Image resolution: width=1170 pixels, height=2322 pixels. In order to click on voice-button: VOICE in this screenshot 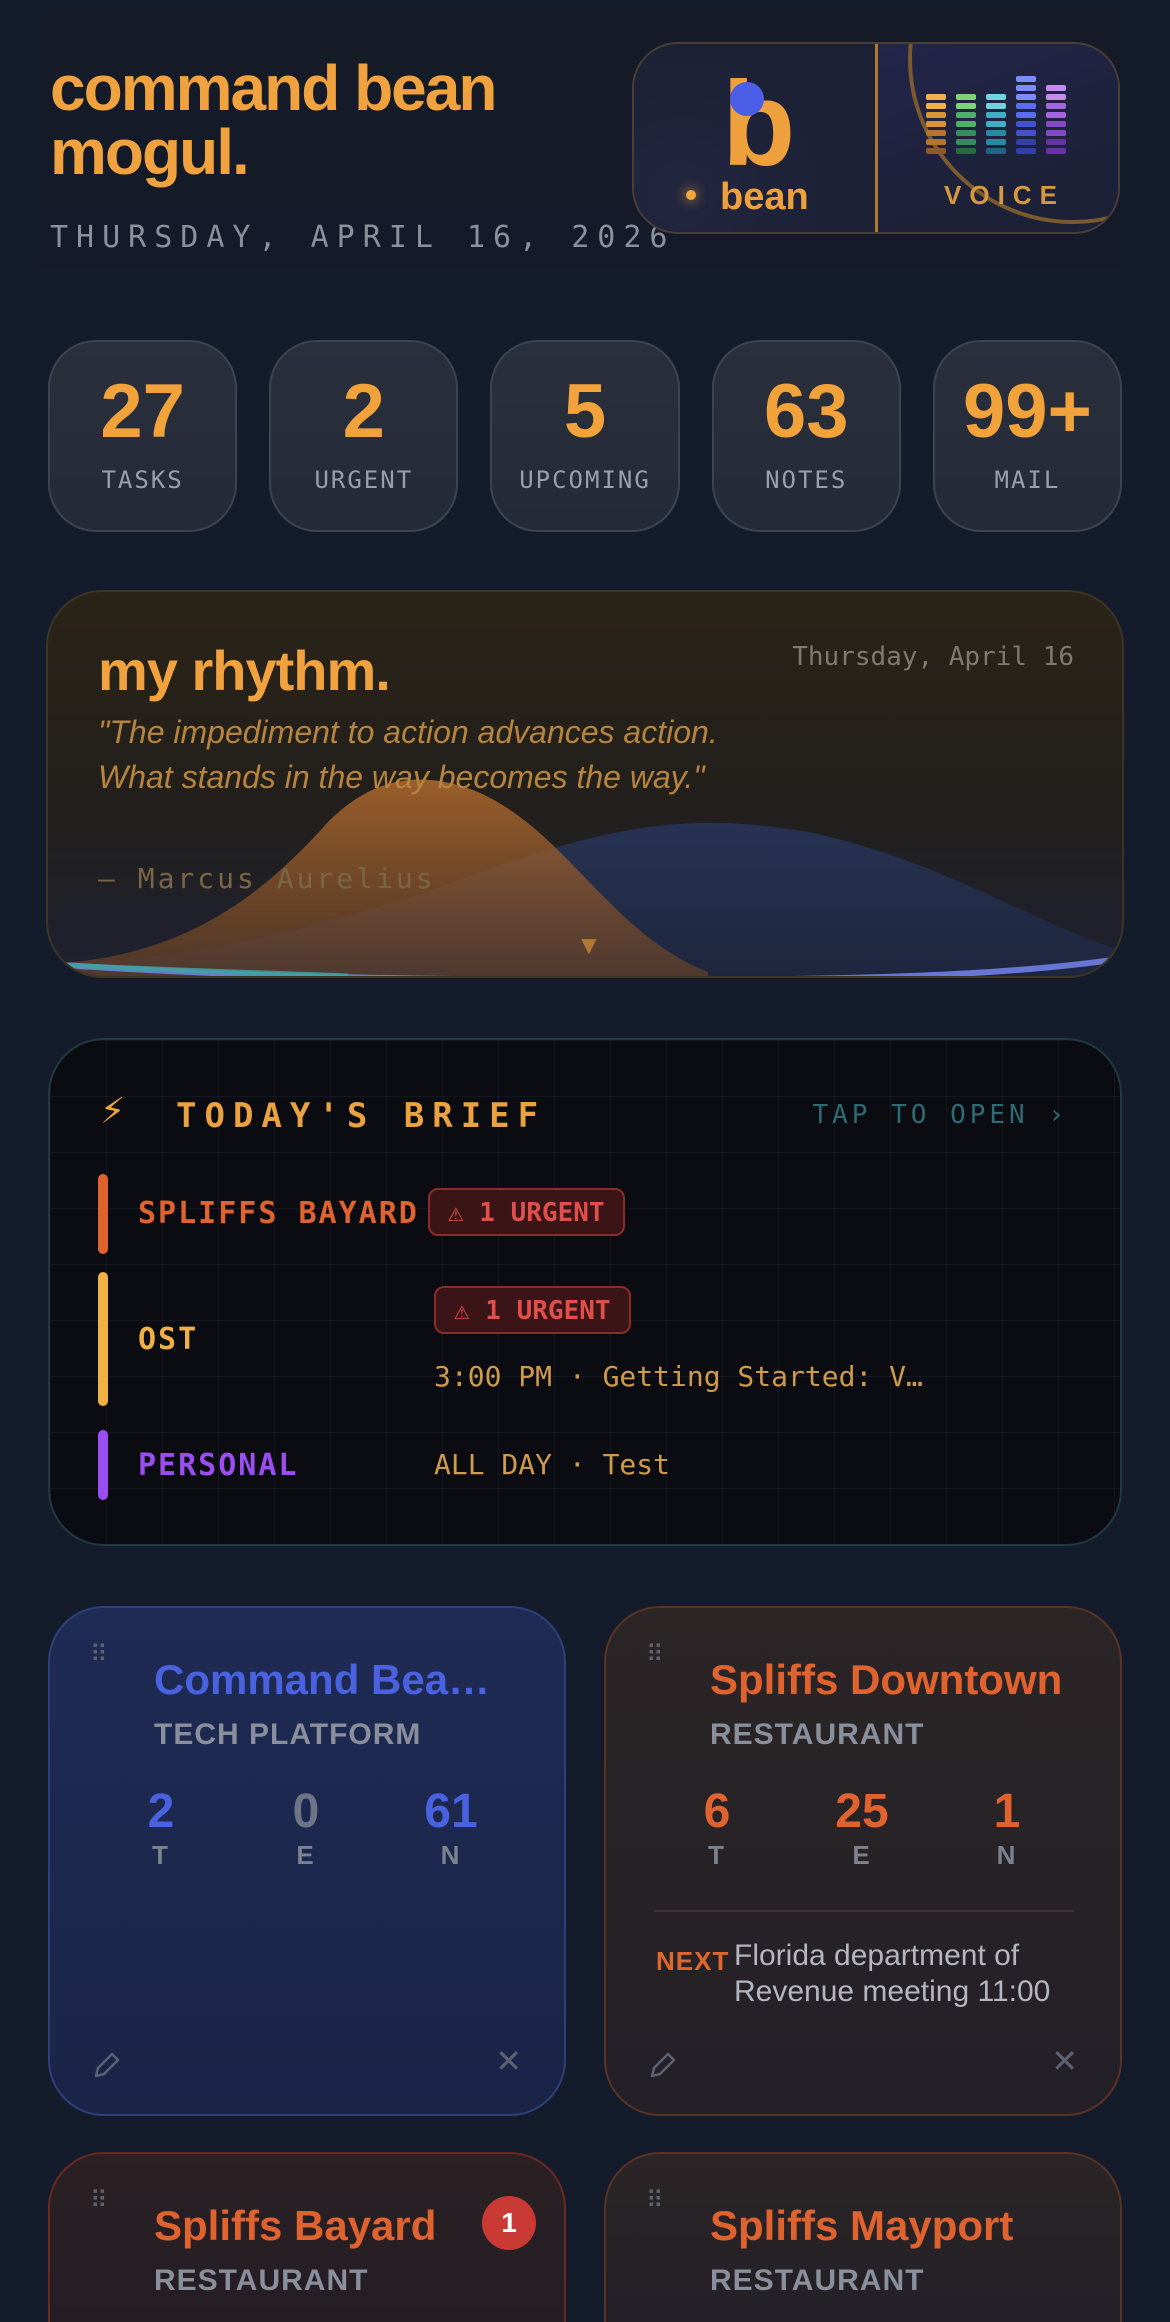, I will do `click(998, 138)`.